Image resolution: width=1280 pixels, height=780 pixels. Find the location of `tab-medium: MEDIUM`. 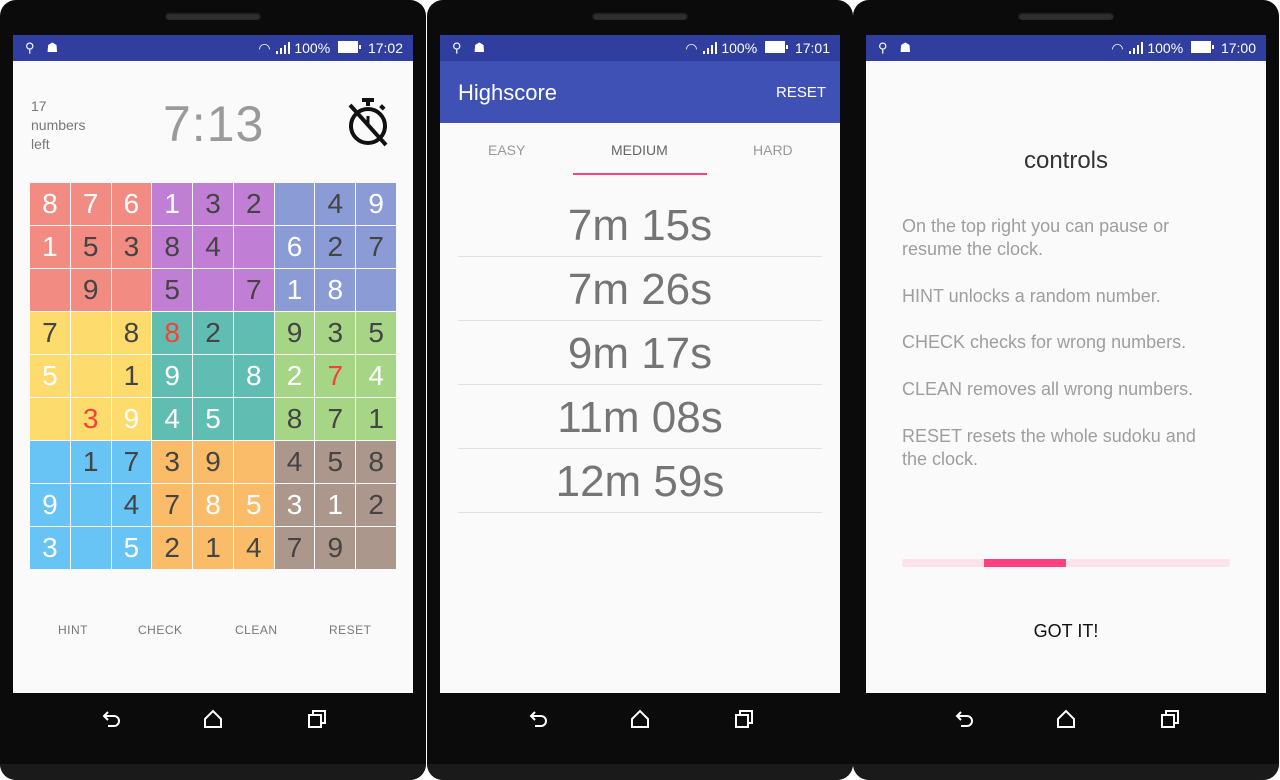

tab-medium: MEDIUM is located at coordinates (639, 150).